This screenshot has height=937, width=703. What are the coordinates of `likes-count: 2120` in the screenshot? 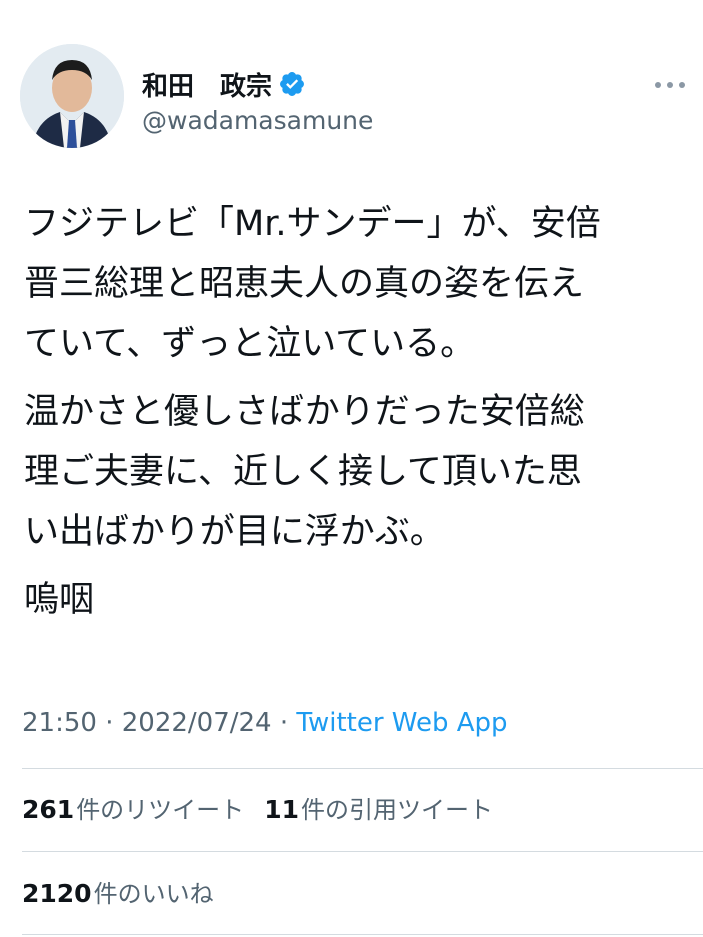 It's located at (57, 893).